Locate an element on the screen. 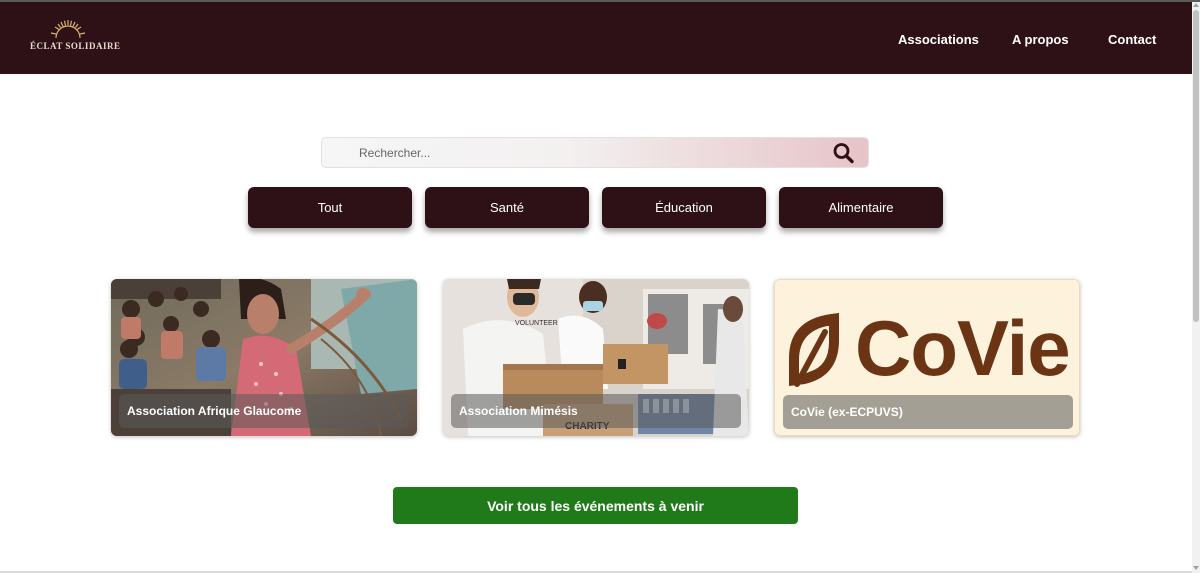 Image resolution: width=1200 pixels, height=573 pixels. card-title: Association Mimésis is located at coordinates (596, 411).